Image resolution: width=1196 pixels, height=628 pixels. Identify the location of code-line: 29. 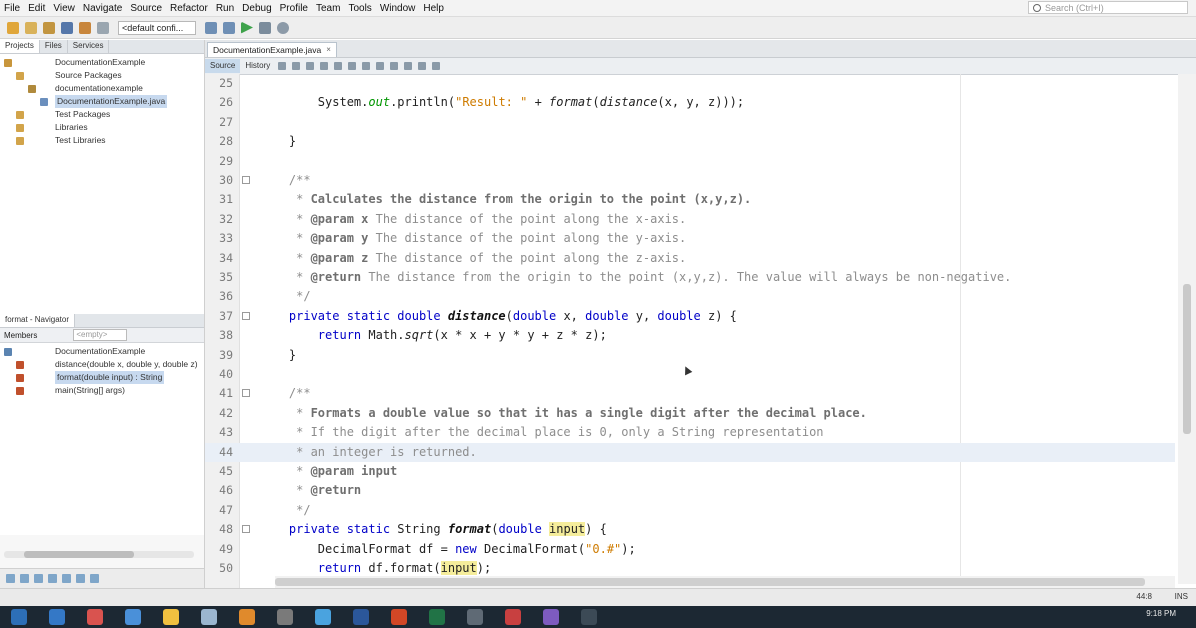
(690, 161).